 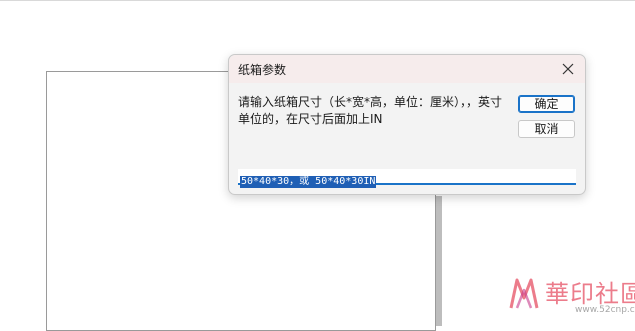 I want to click on dialog-title: 纸箱参数, so click(x=262, y=70).